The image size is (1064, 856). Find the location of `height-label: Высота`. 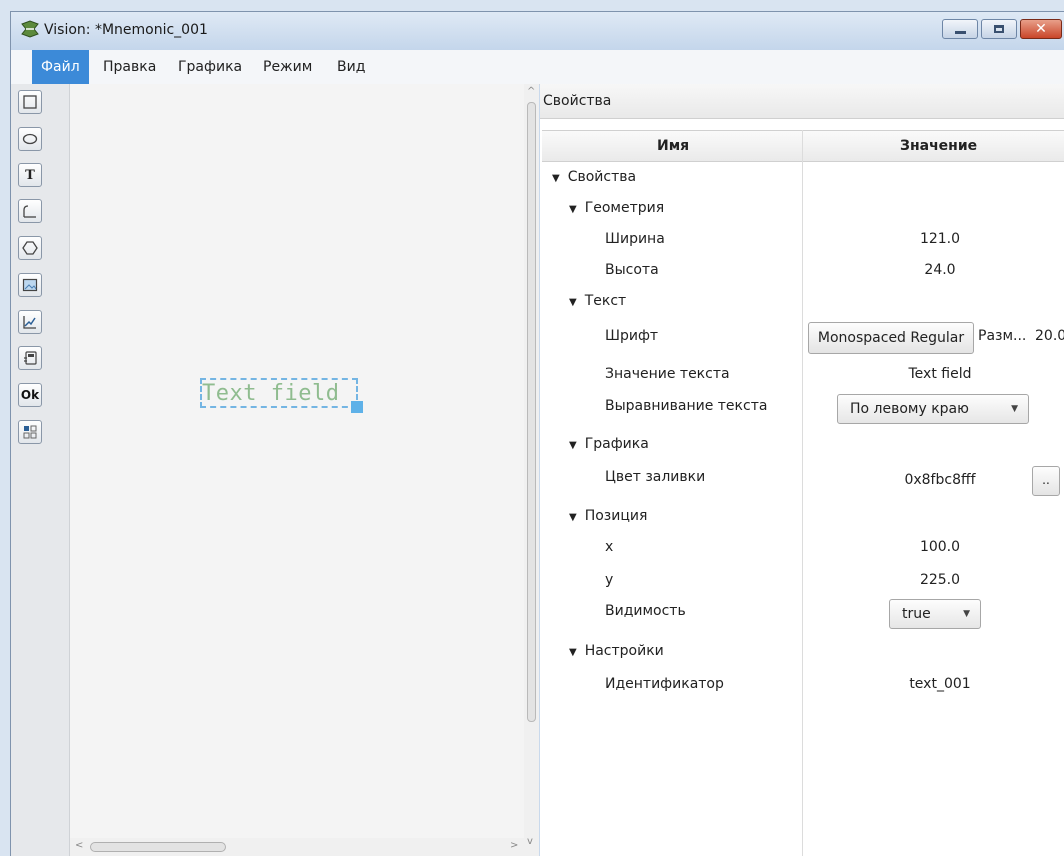

height-label: Высота is located at coordinates (632, 270).